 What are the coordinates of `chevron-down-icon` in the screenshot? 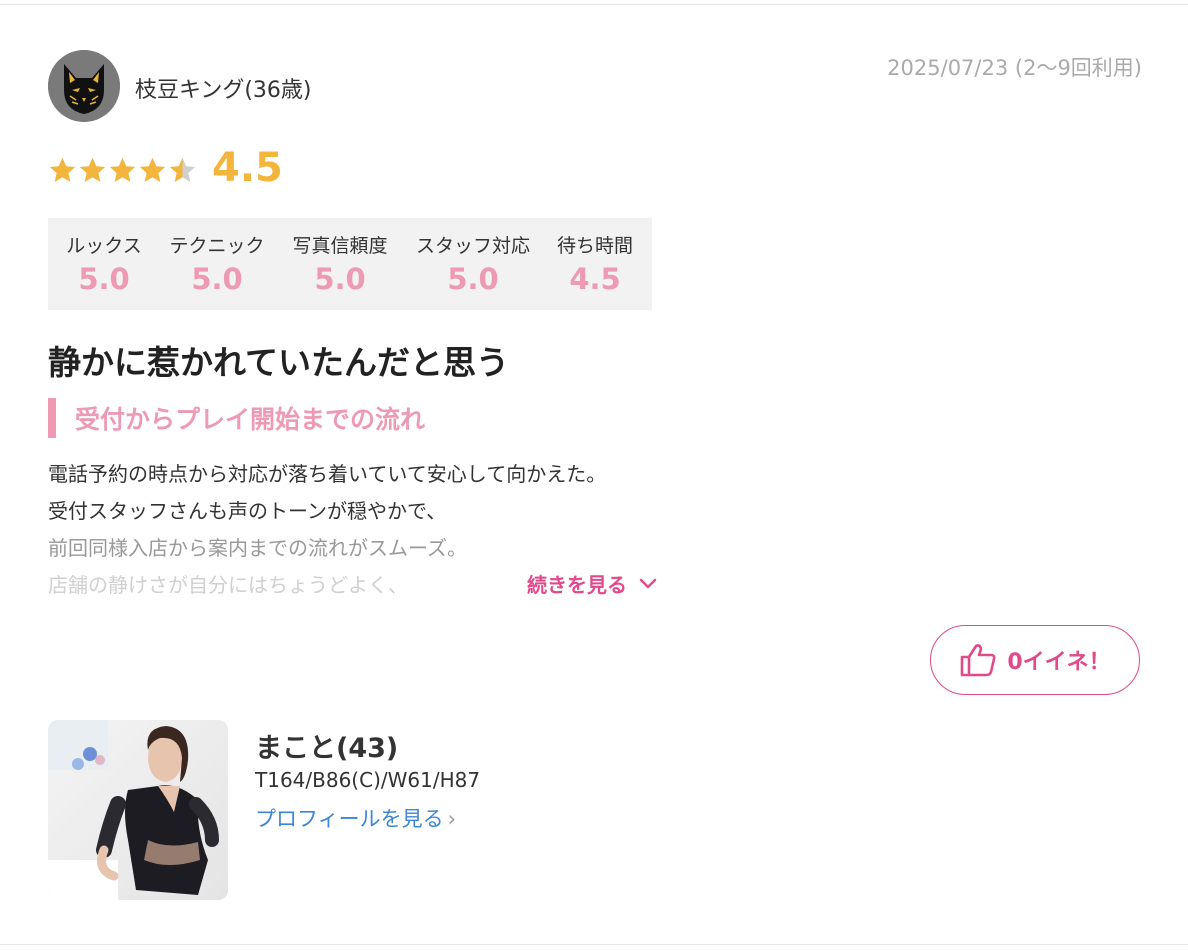 It's located at (648, 583).